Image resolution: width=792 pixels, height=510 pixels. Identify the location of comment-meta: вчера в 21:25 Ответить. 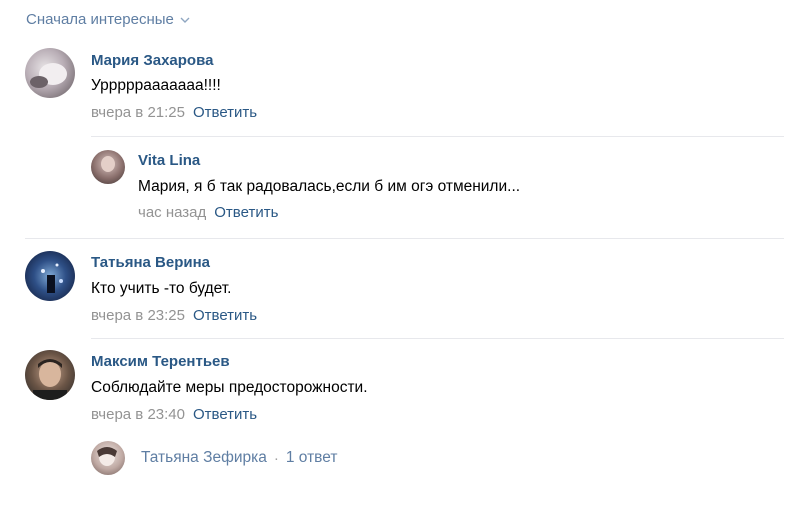
(174, 112).